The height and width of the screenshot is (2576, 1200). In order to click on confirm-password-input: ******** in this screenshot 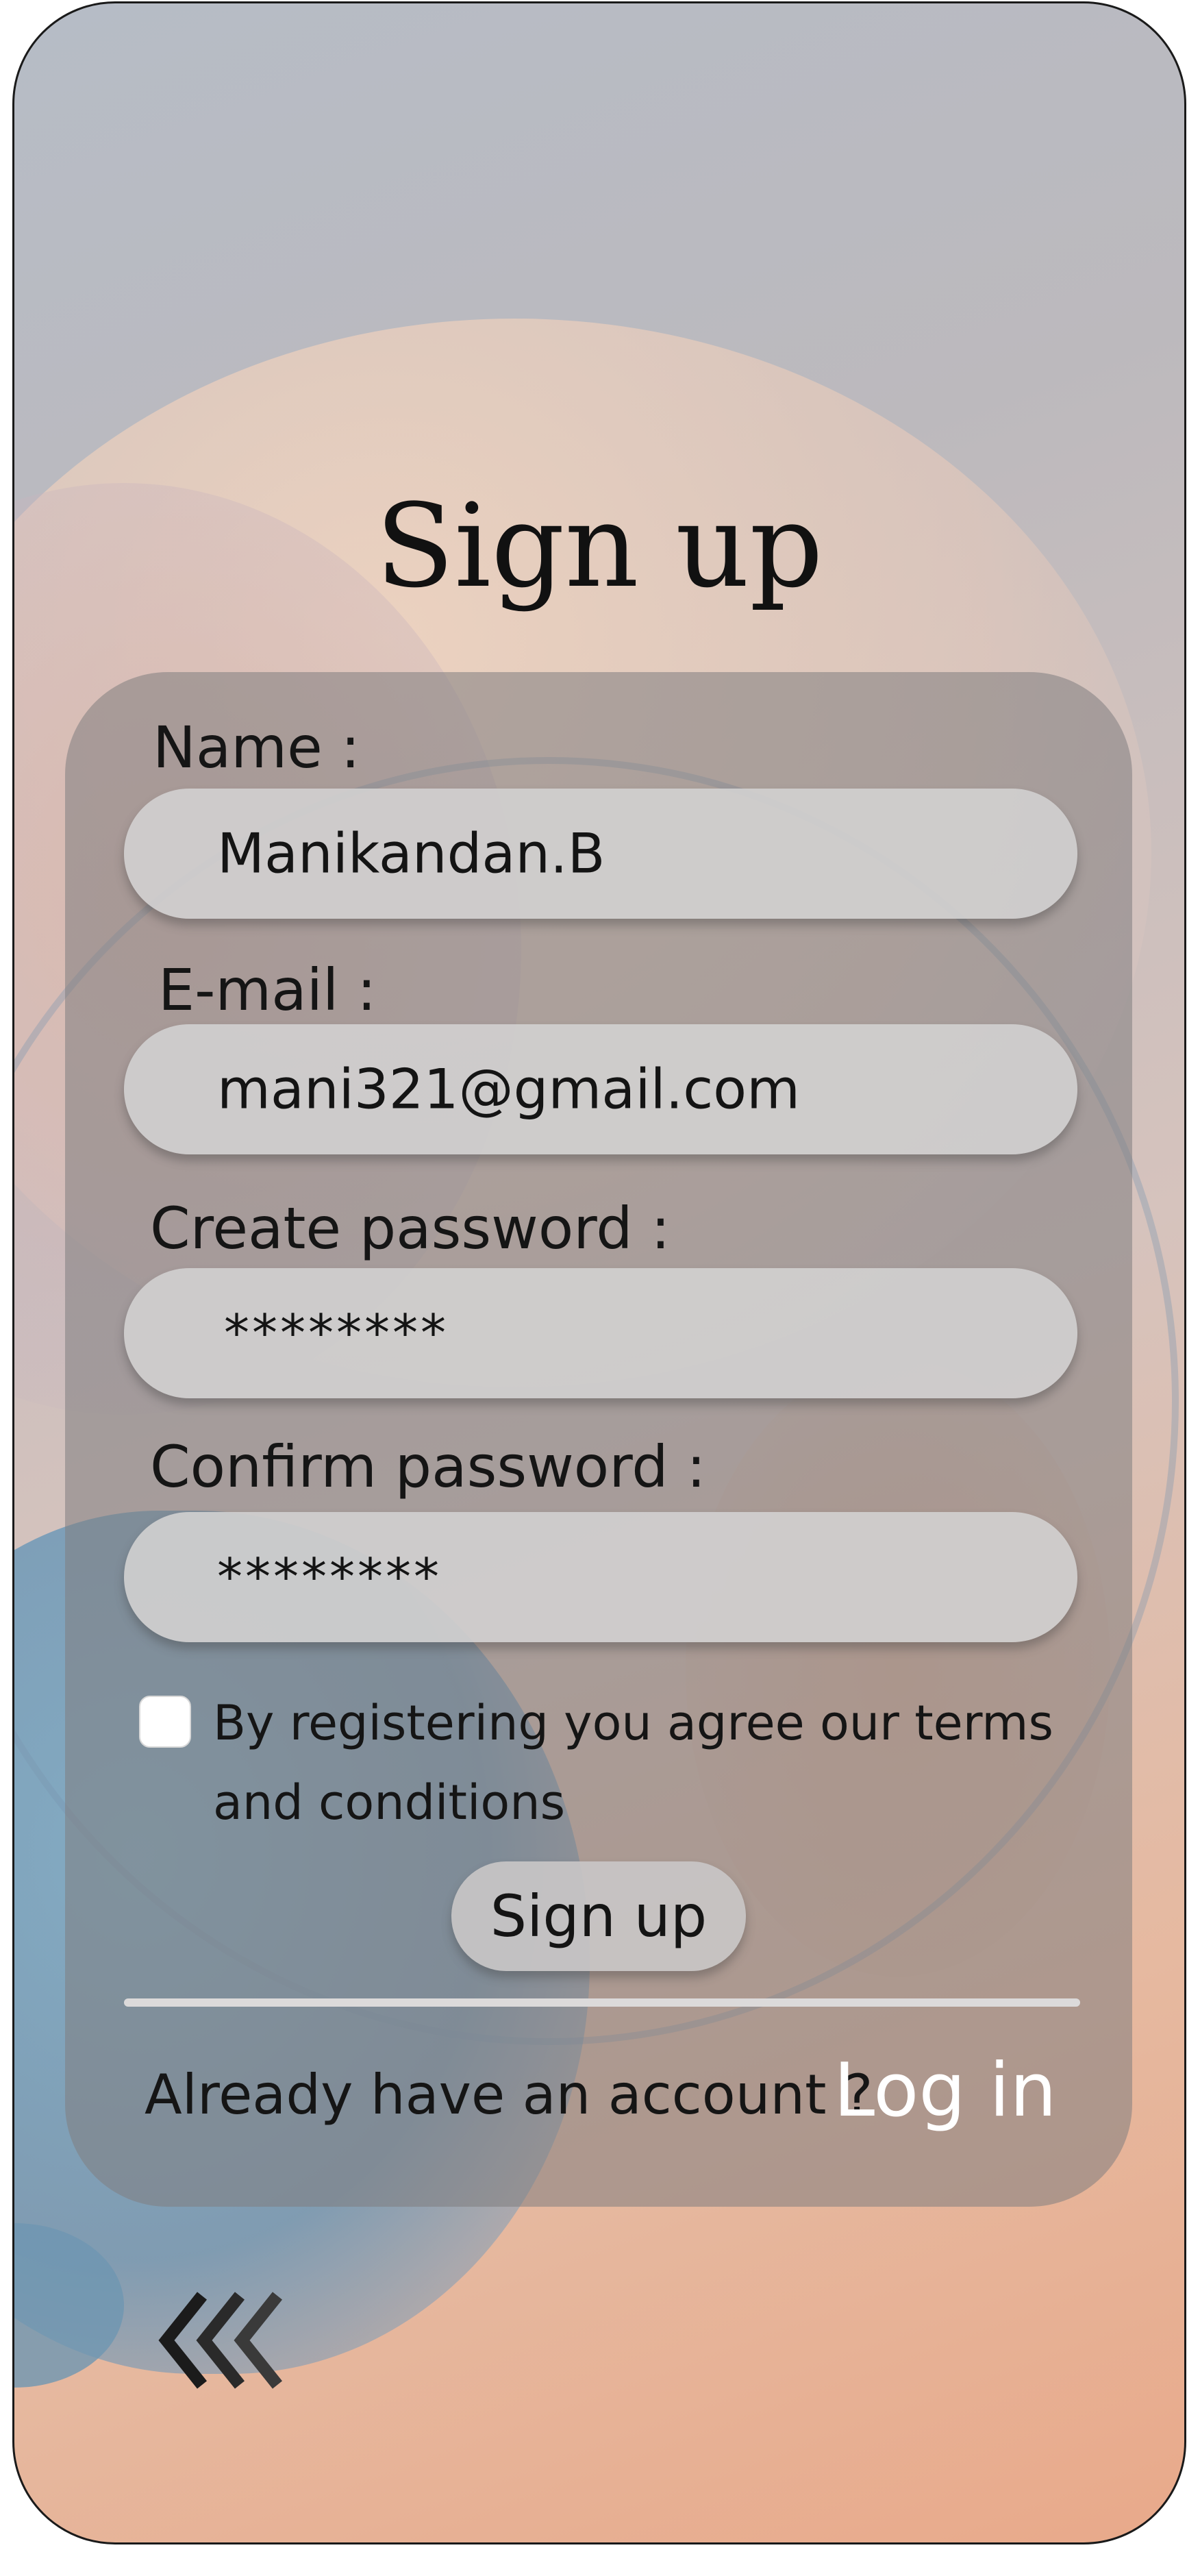, I will do `click(600, 1577)`.